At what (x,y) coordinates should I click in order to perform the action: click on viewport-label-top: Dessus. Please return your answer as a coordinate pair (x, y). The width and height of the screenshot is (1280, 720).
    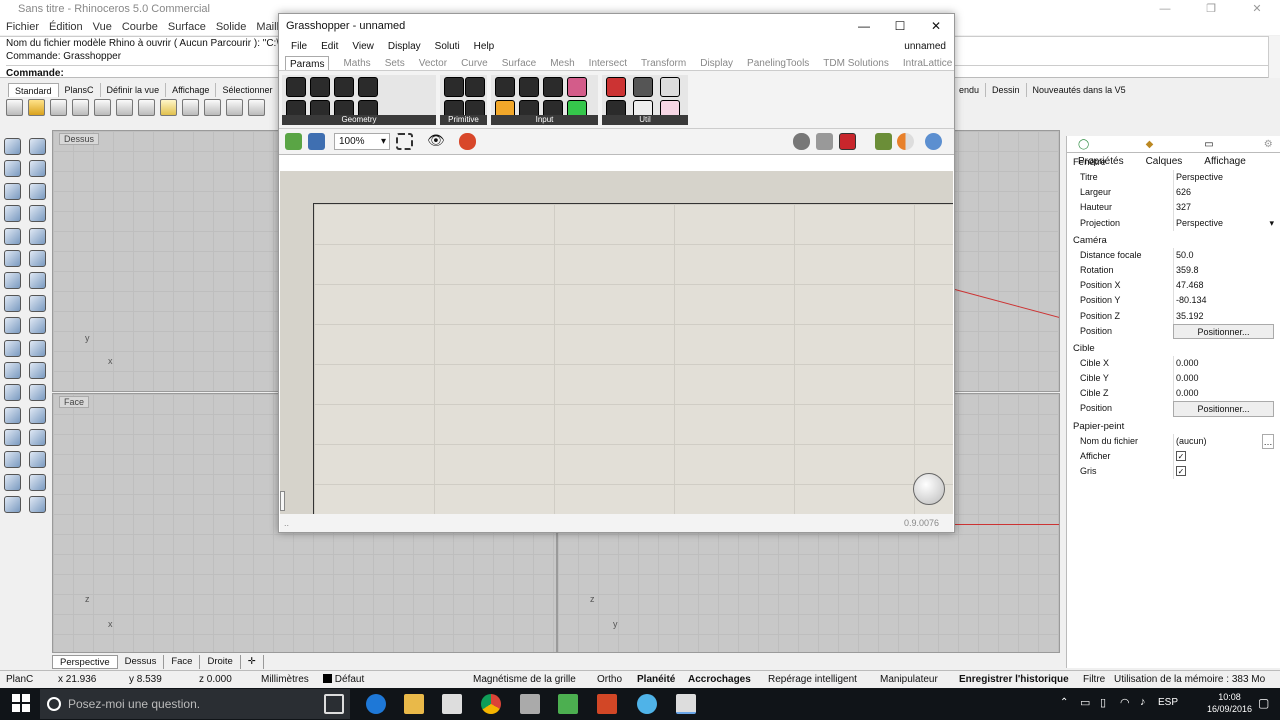
    Looking at the image, I should click on (79, 139).